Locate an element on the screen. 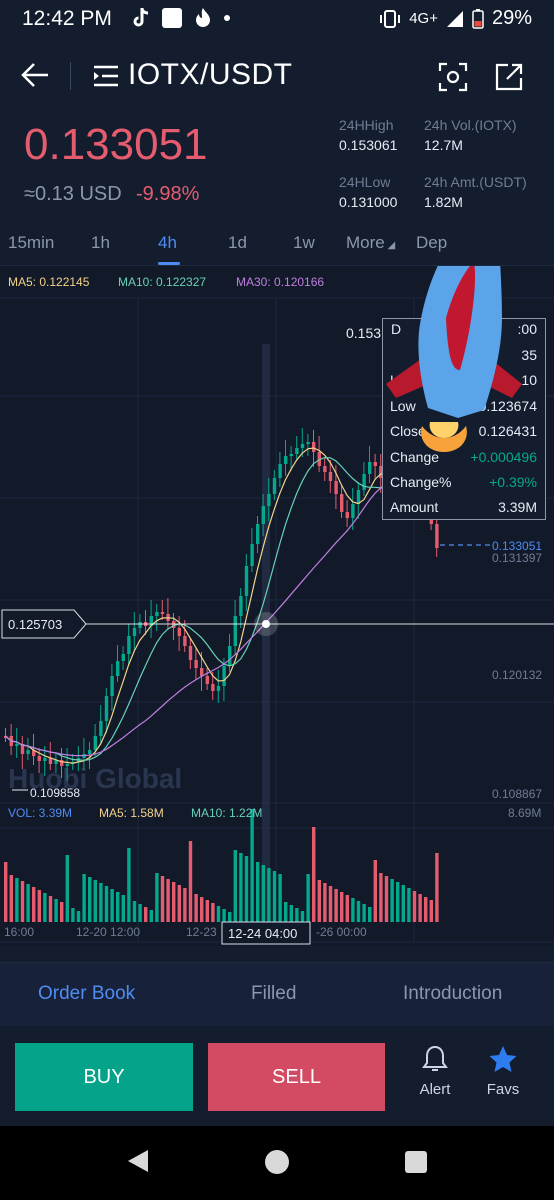 This screenshot has width=554, height=1200. tab-introduction: Introduction is located at coordinates (452, 994).